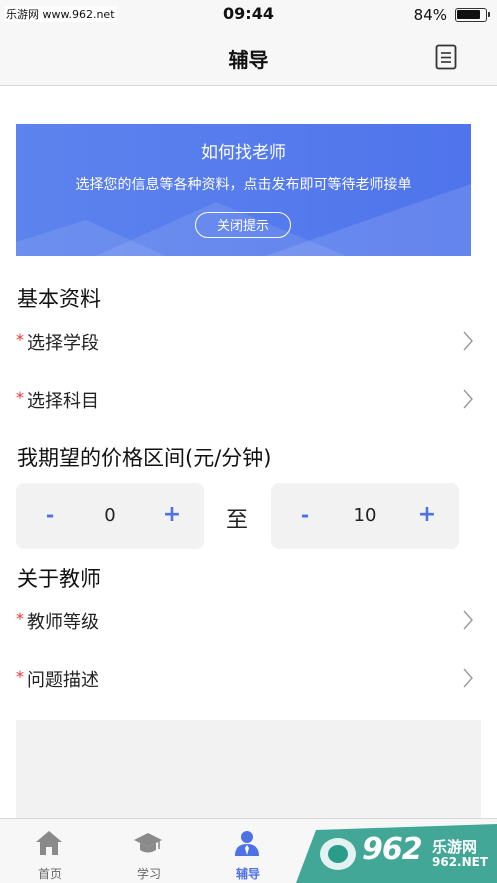  I want to click on tutor-person-icon, so click(247, 843).